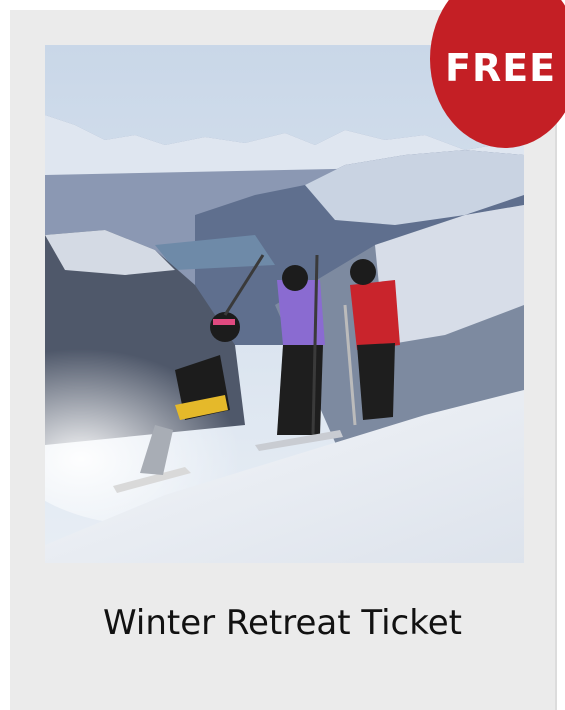  What do you see at coordinates (282, 623) in the screenshot?
I see `product-title: Winter Retreat Ticket` at bounding box center [282, 623].